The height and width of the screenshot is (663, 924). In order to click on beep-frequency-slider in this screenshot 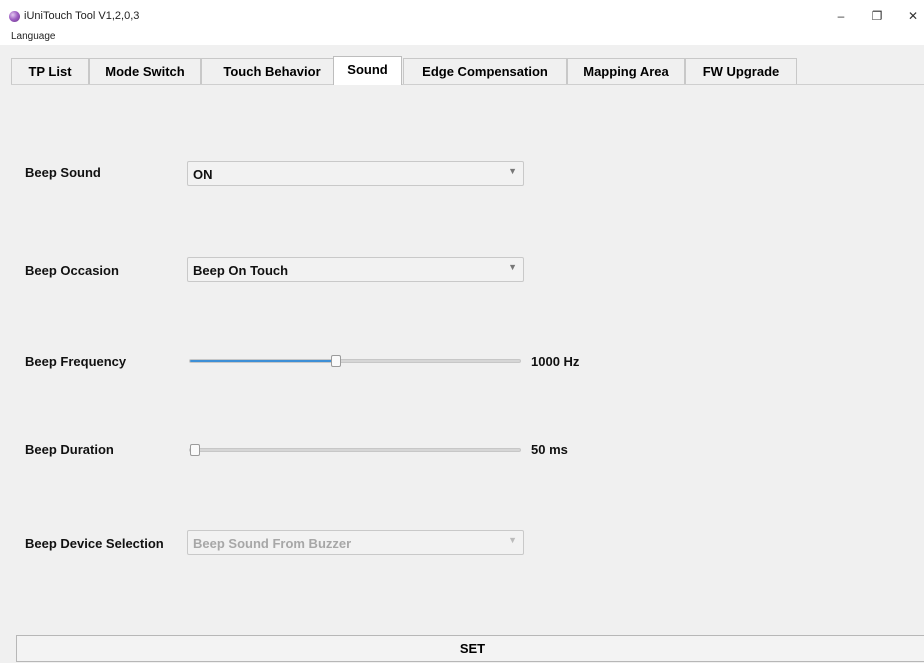, I will do `click(355, 361)`.